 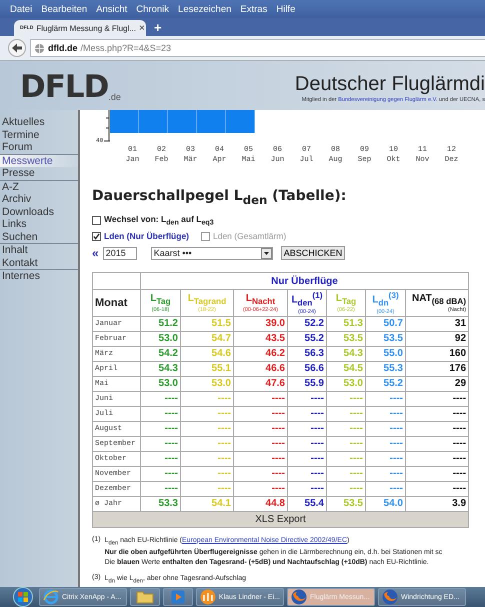 What do you see at coordinates (437, 368) in the screenshot?
I see `table-cell: 176` at bounding box center [437, 368].